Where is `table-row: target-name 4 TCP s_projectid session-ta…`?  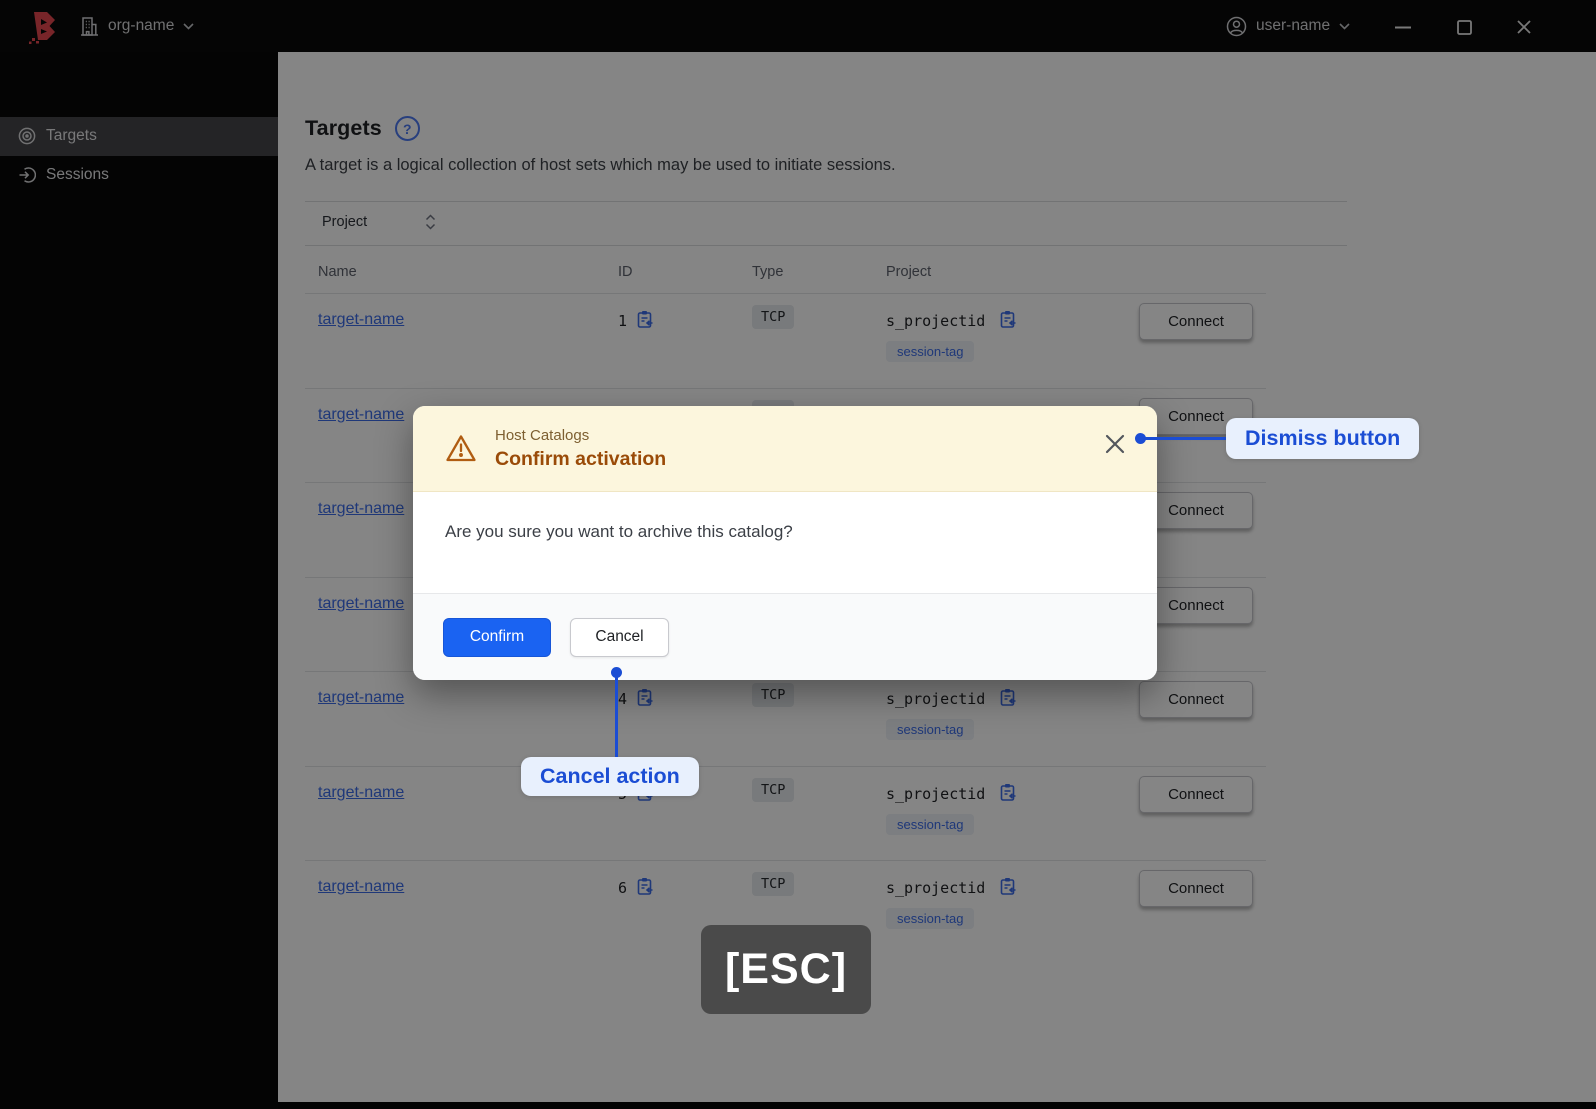
table-row: target-name 4 TCP s_projectid session-ta… is located at coordinates (785, 718).